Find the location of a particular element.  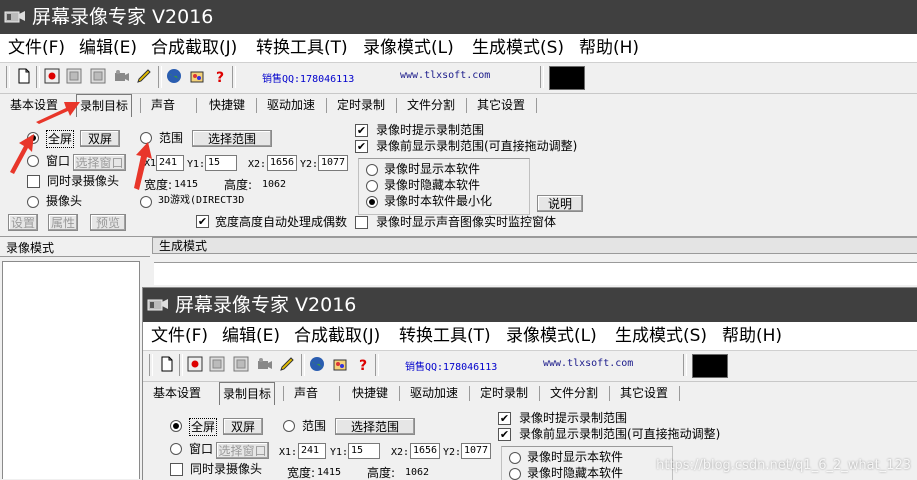

hide-software-label: 录像时隐藏本软件 is located at coordinates (432, 185).